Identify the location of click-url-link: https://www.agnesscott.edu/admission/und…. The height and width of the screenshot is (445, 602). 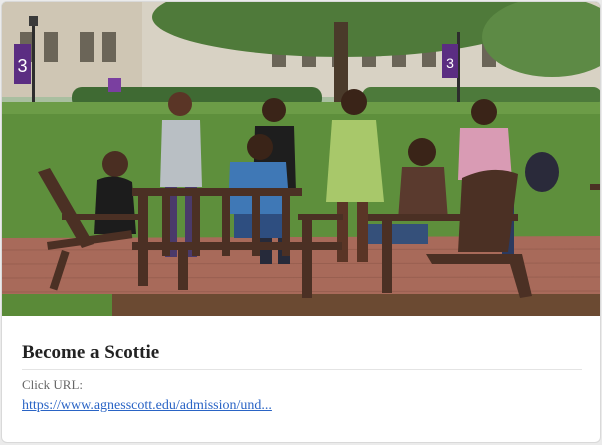
(147, 405).